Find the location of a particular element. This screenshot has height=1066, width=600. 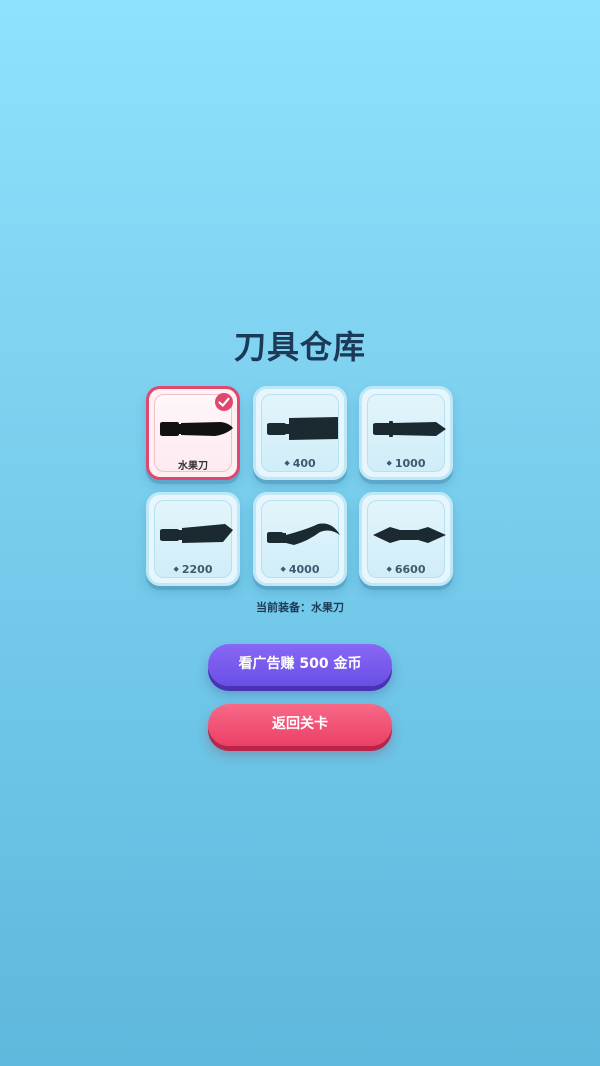

machete-icon is located at coordinates (196, 533).